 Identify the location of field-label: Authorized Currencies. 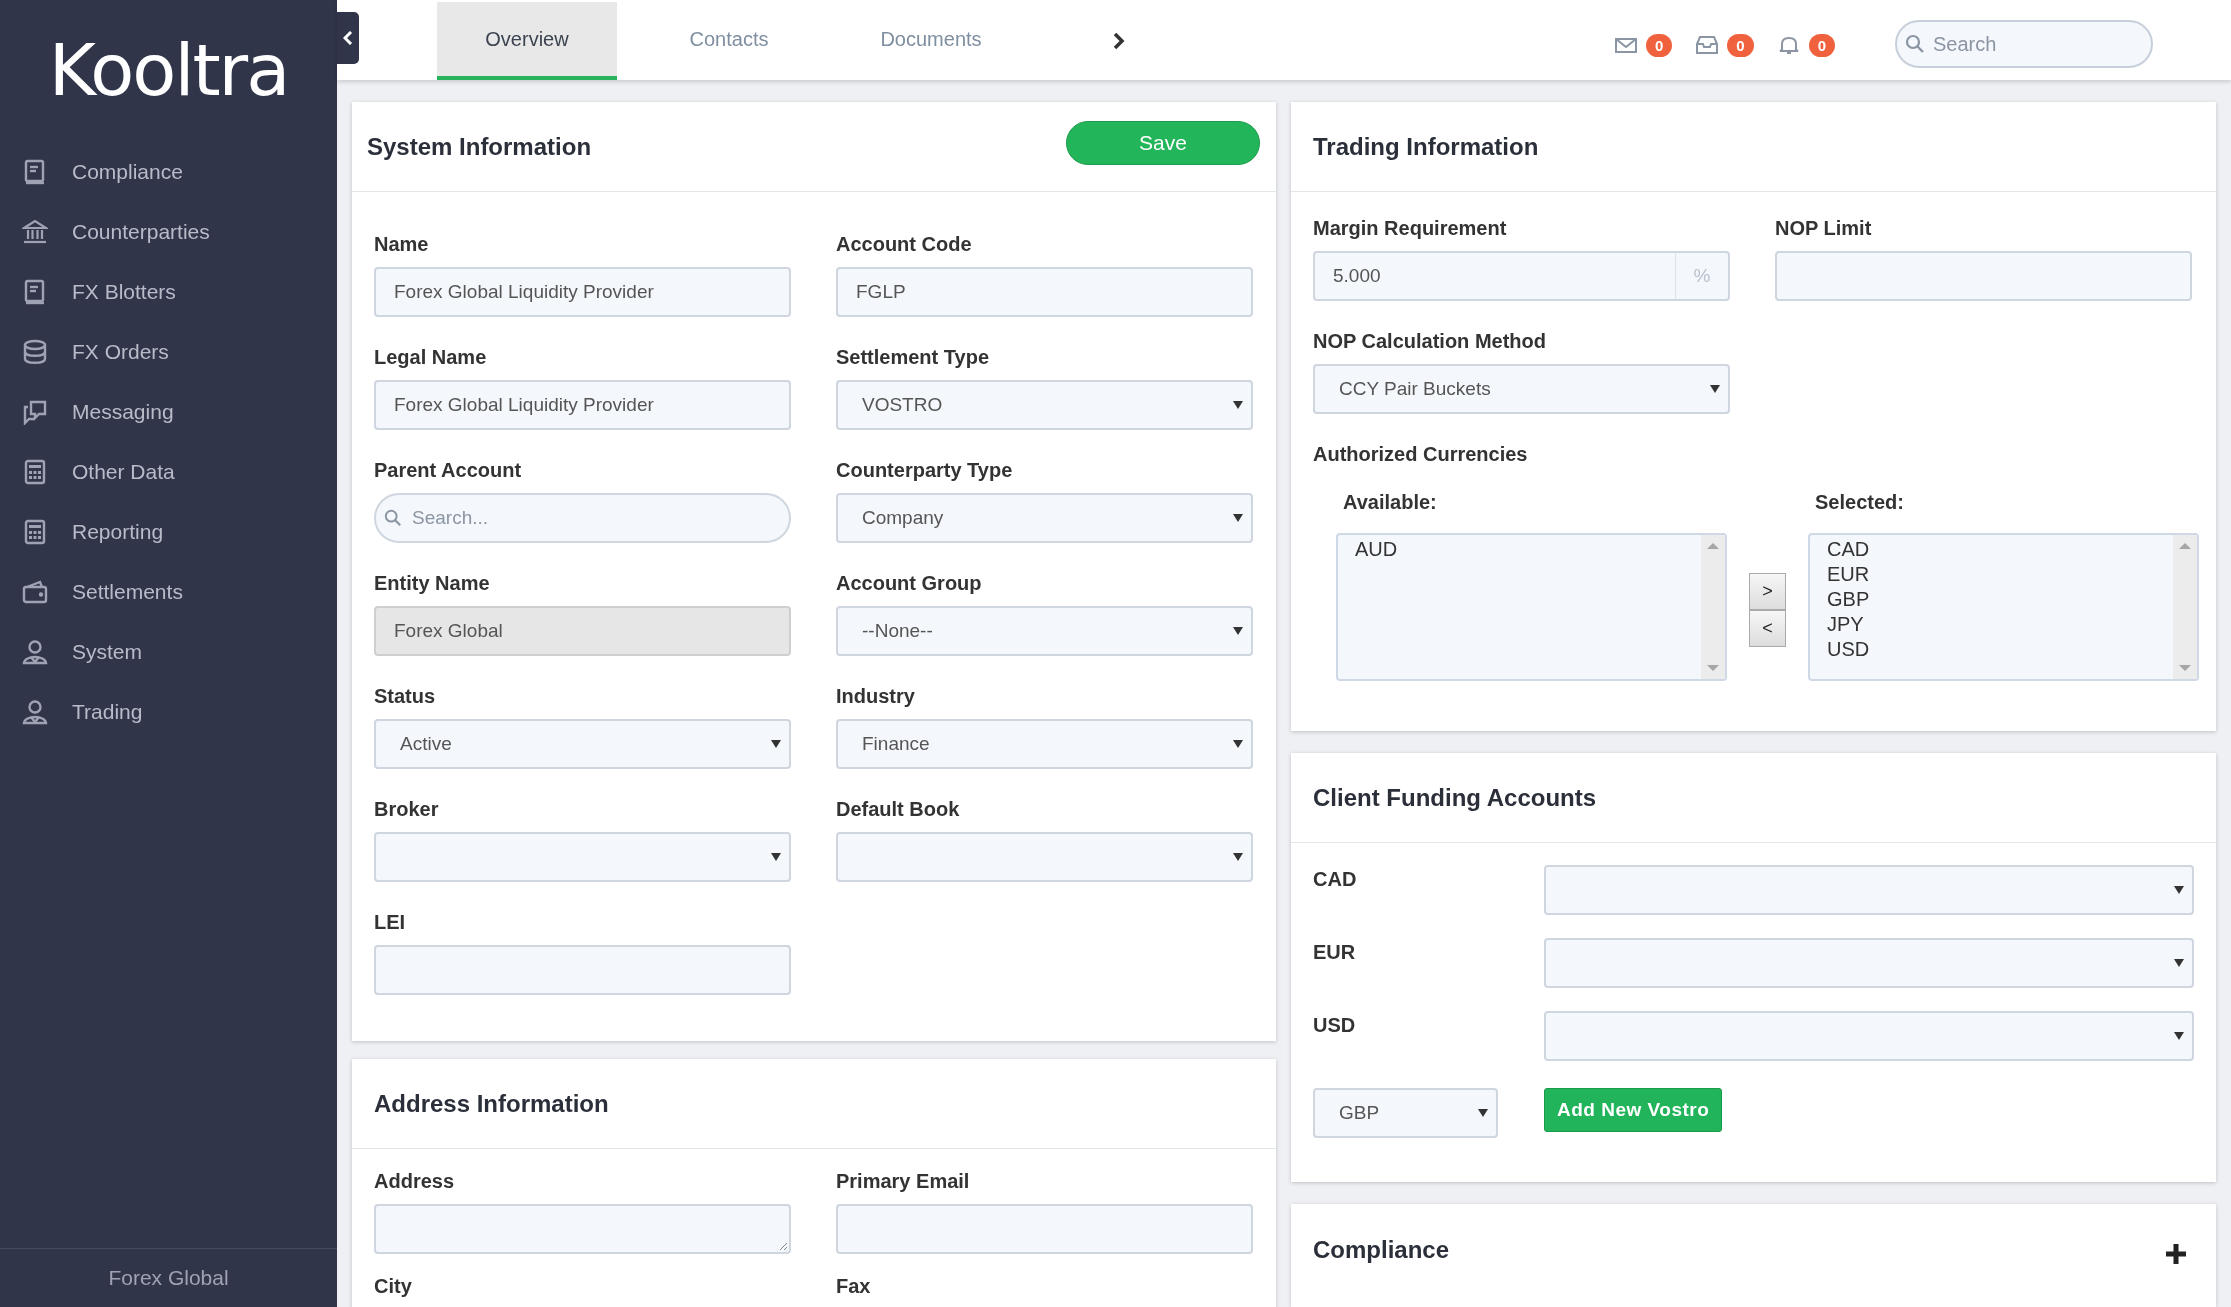
(1421, 454).